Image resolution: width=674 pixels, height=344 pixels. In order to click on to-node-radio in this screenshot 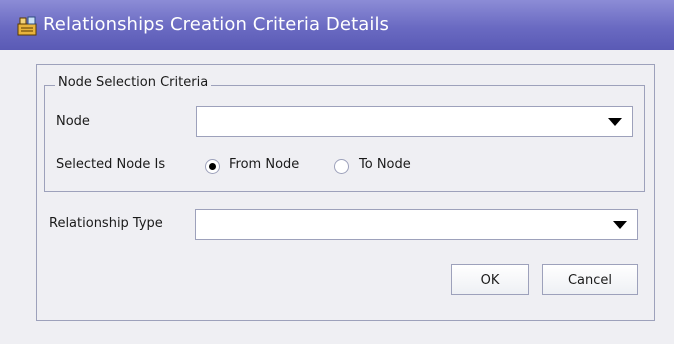, I will do `click(341, 166)`.